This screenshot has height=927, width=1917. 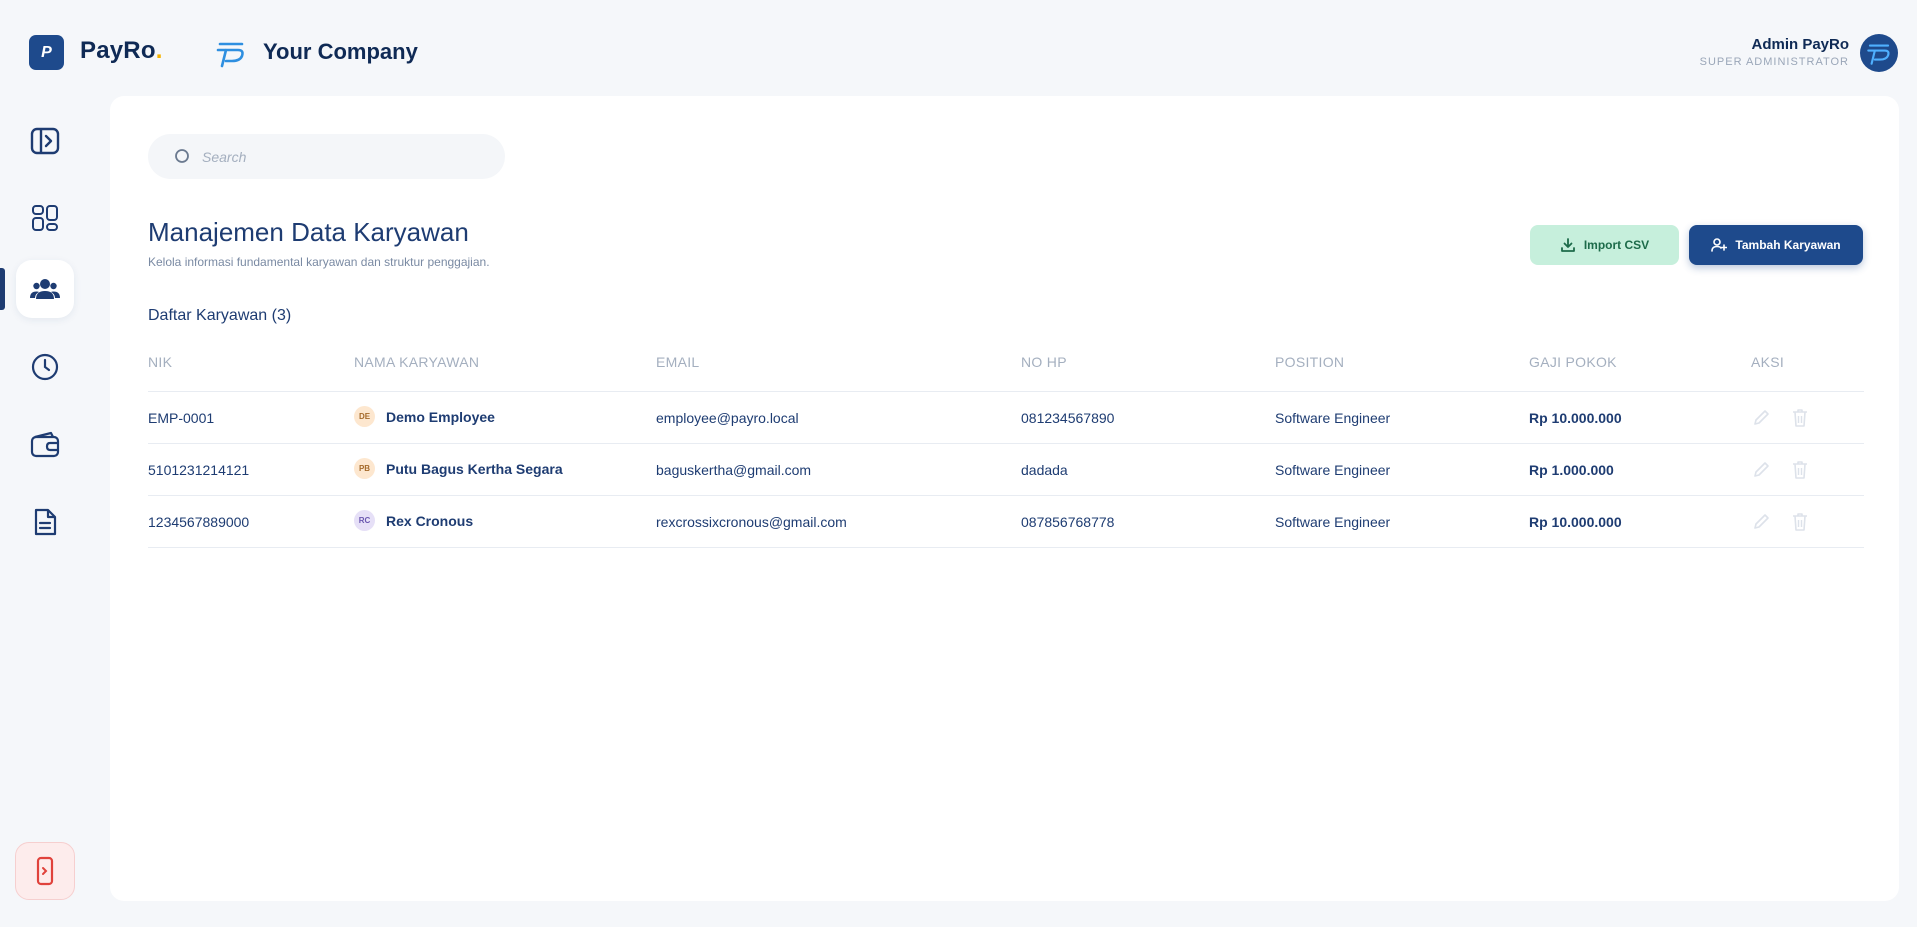 What do you see at coordinates (1068, 522) in the screenshot?
I see `cell-phone: 087856768778` at bounding box center [1068, 522].